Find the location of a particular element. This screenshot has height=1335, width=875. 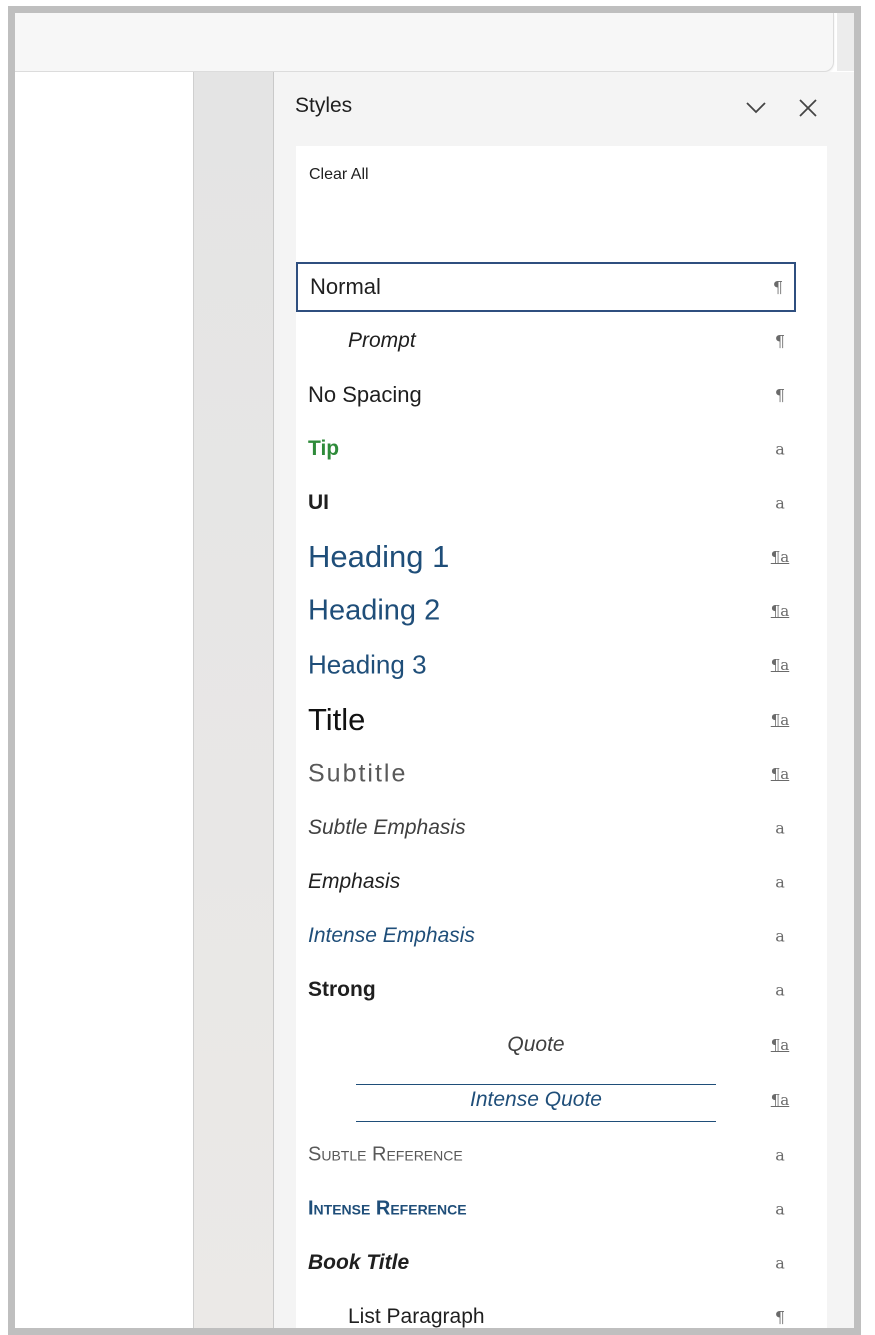

style-item-prompt: Prompt ¶ is located at coordinates (546, 341).